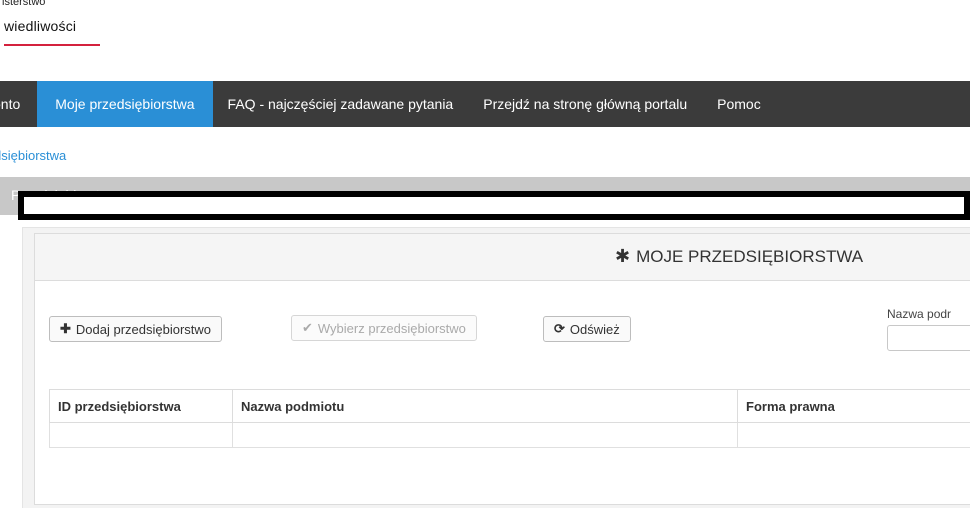 The image size is (970, 508). Describe the element at coordinates (485, 406) in the screenshot. I see `column-header-name: Nazwa podmiotu` at that location.